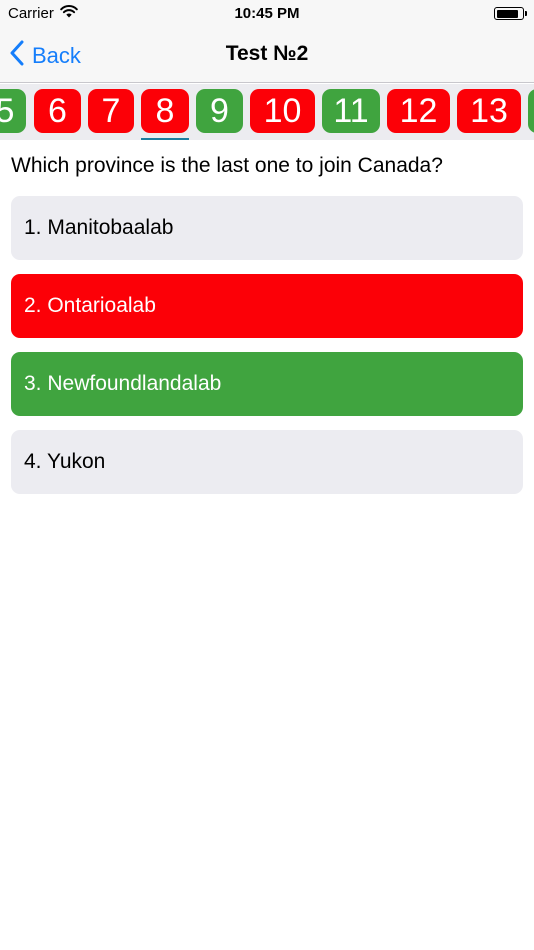 This screenshot has width=534, height=950. Describe the element at coordinates (351, 111) in the screenshot. I see `question-number-11: 11` at that location.